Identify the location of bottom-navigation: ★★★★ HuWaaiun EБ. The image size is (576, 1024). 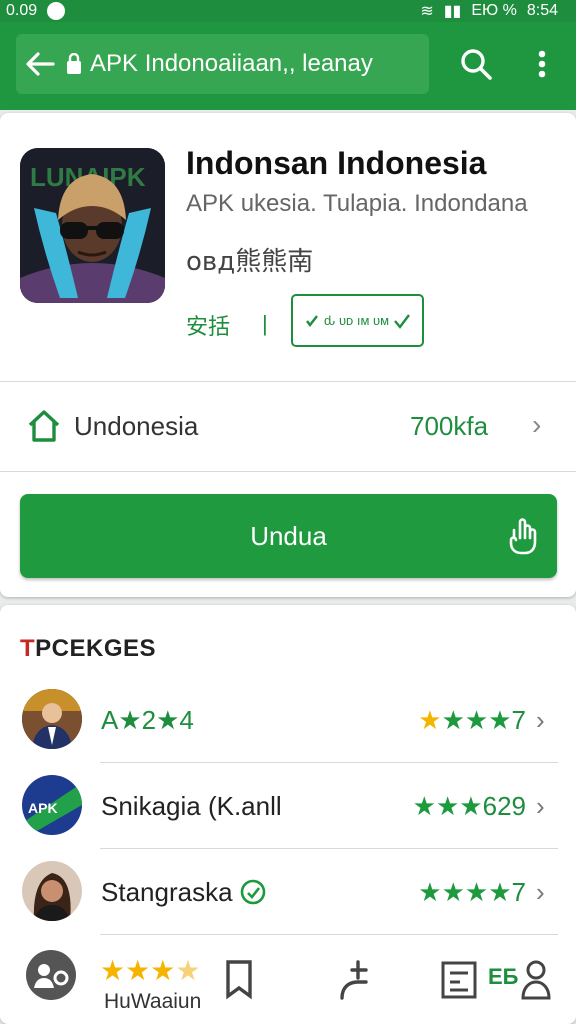
(288, 984).